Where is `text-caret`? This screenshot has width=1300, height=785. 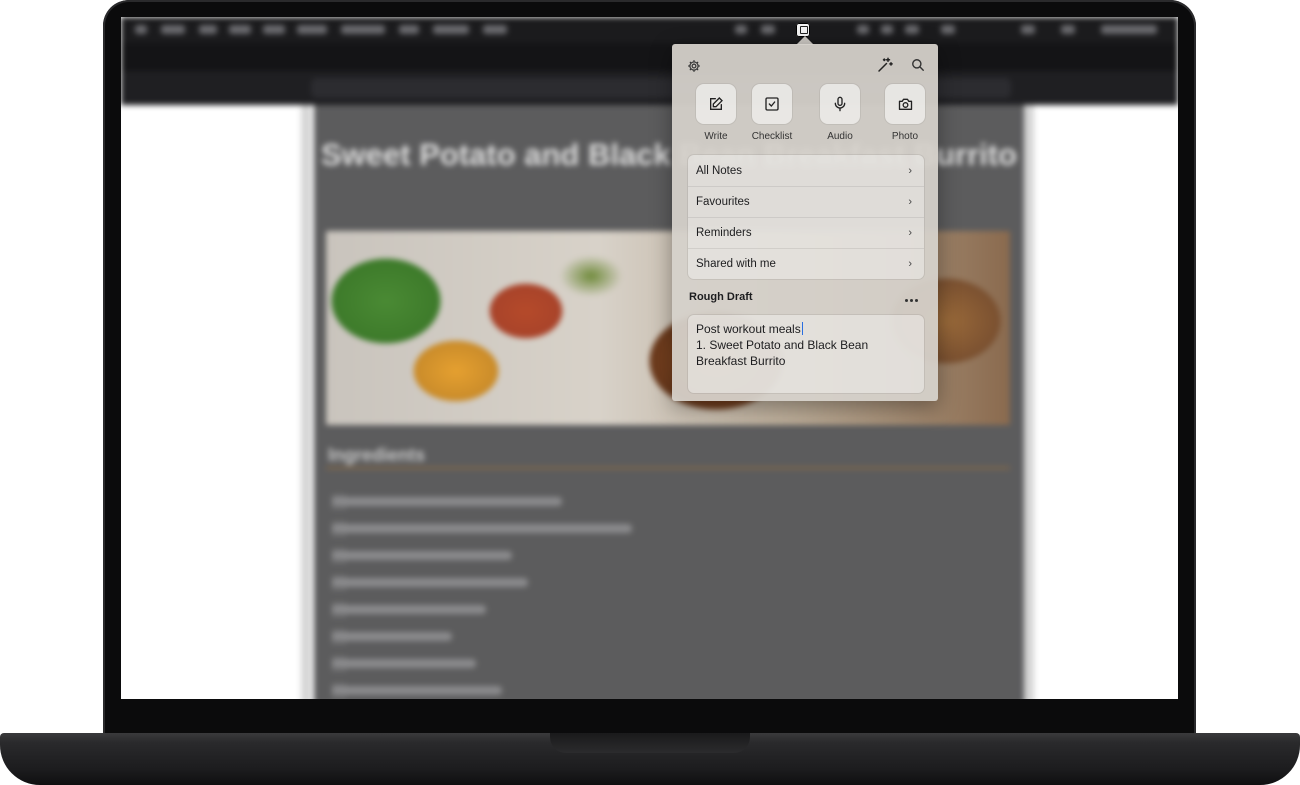 text-caret is located at coordinates (802, 328).